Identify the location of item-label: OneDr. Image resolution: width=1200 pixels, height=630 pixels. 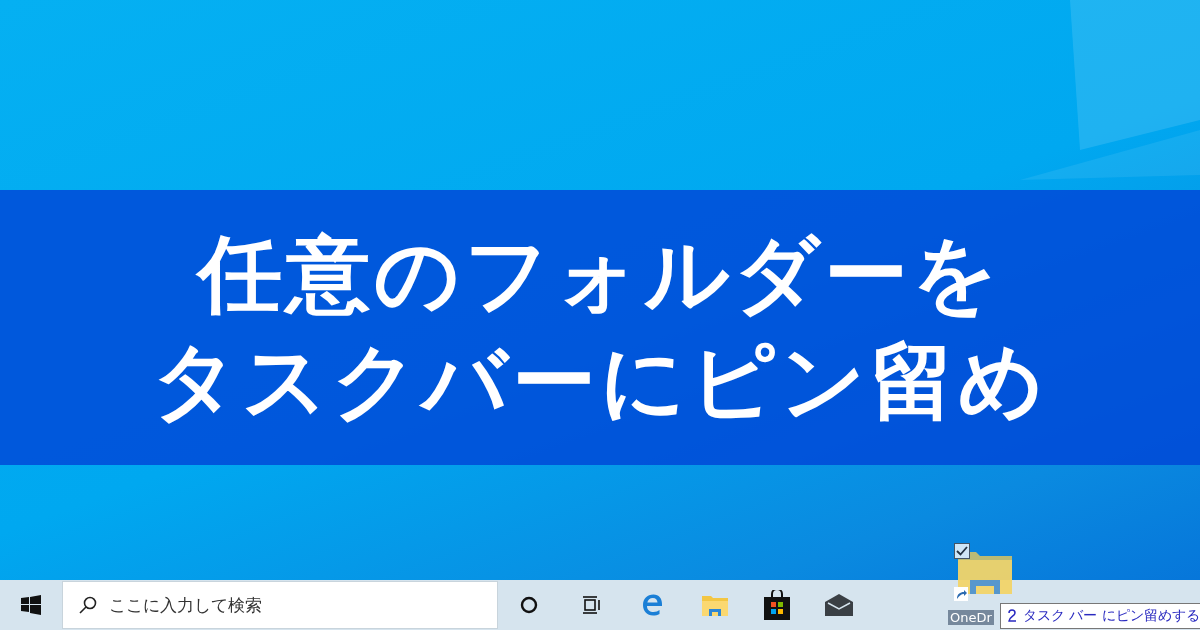
(971, 617).